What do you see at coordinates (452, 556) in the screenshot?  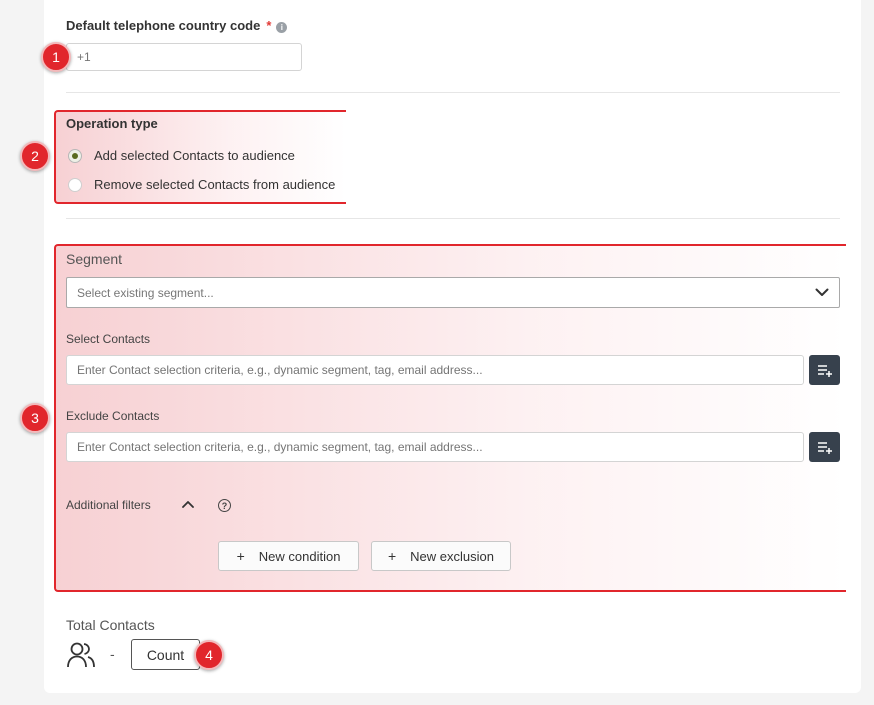 I see `new-exclusion-label: New exclusion` at bounding box center [452, 556].